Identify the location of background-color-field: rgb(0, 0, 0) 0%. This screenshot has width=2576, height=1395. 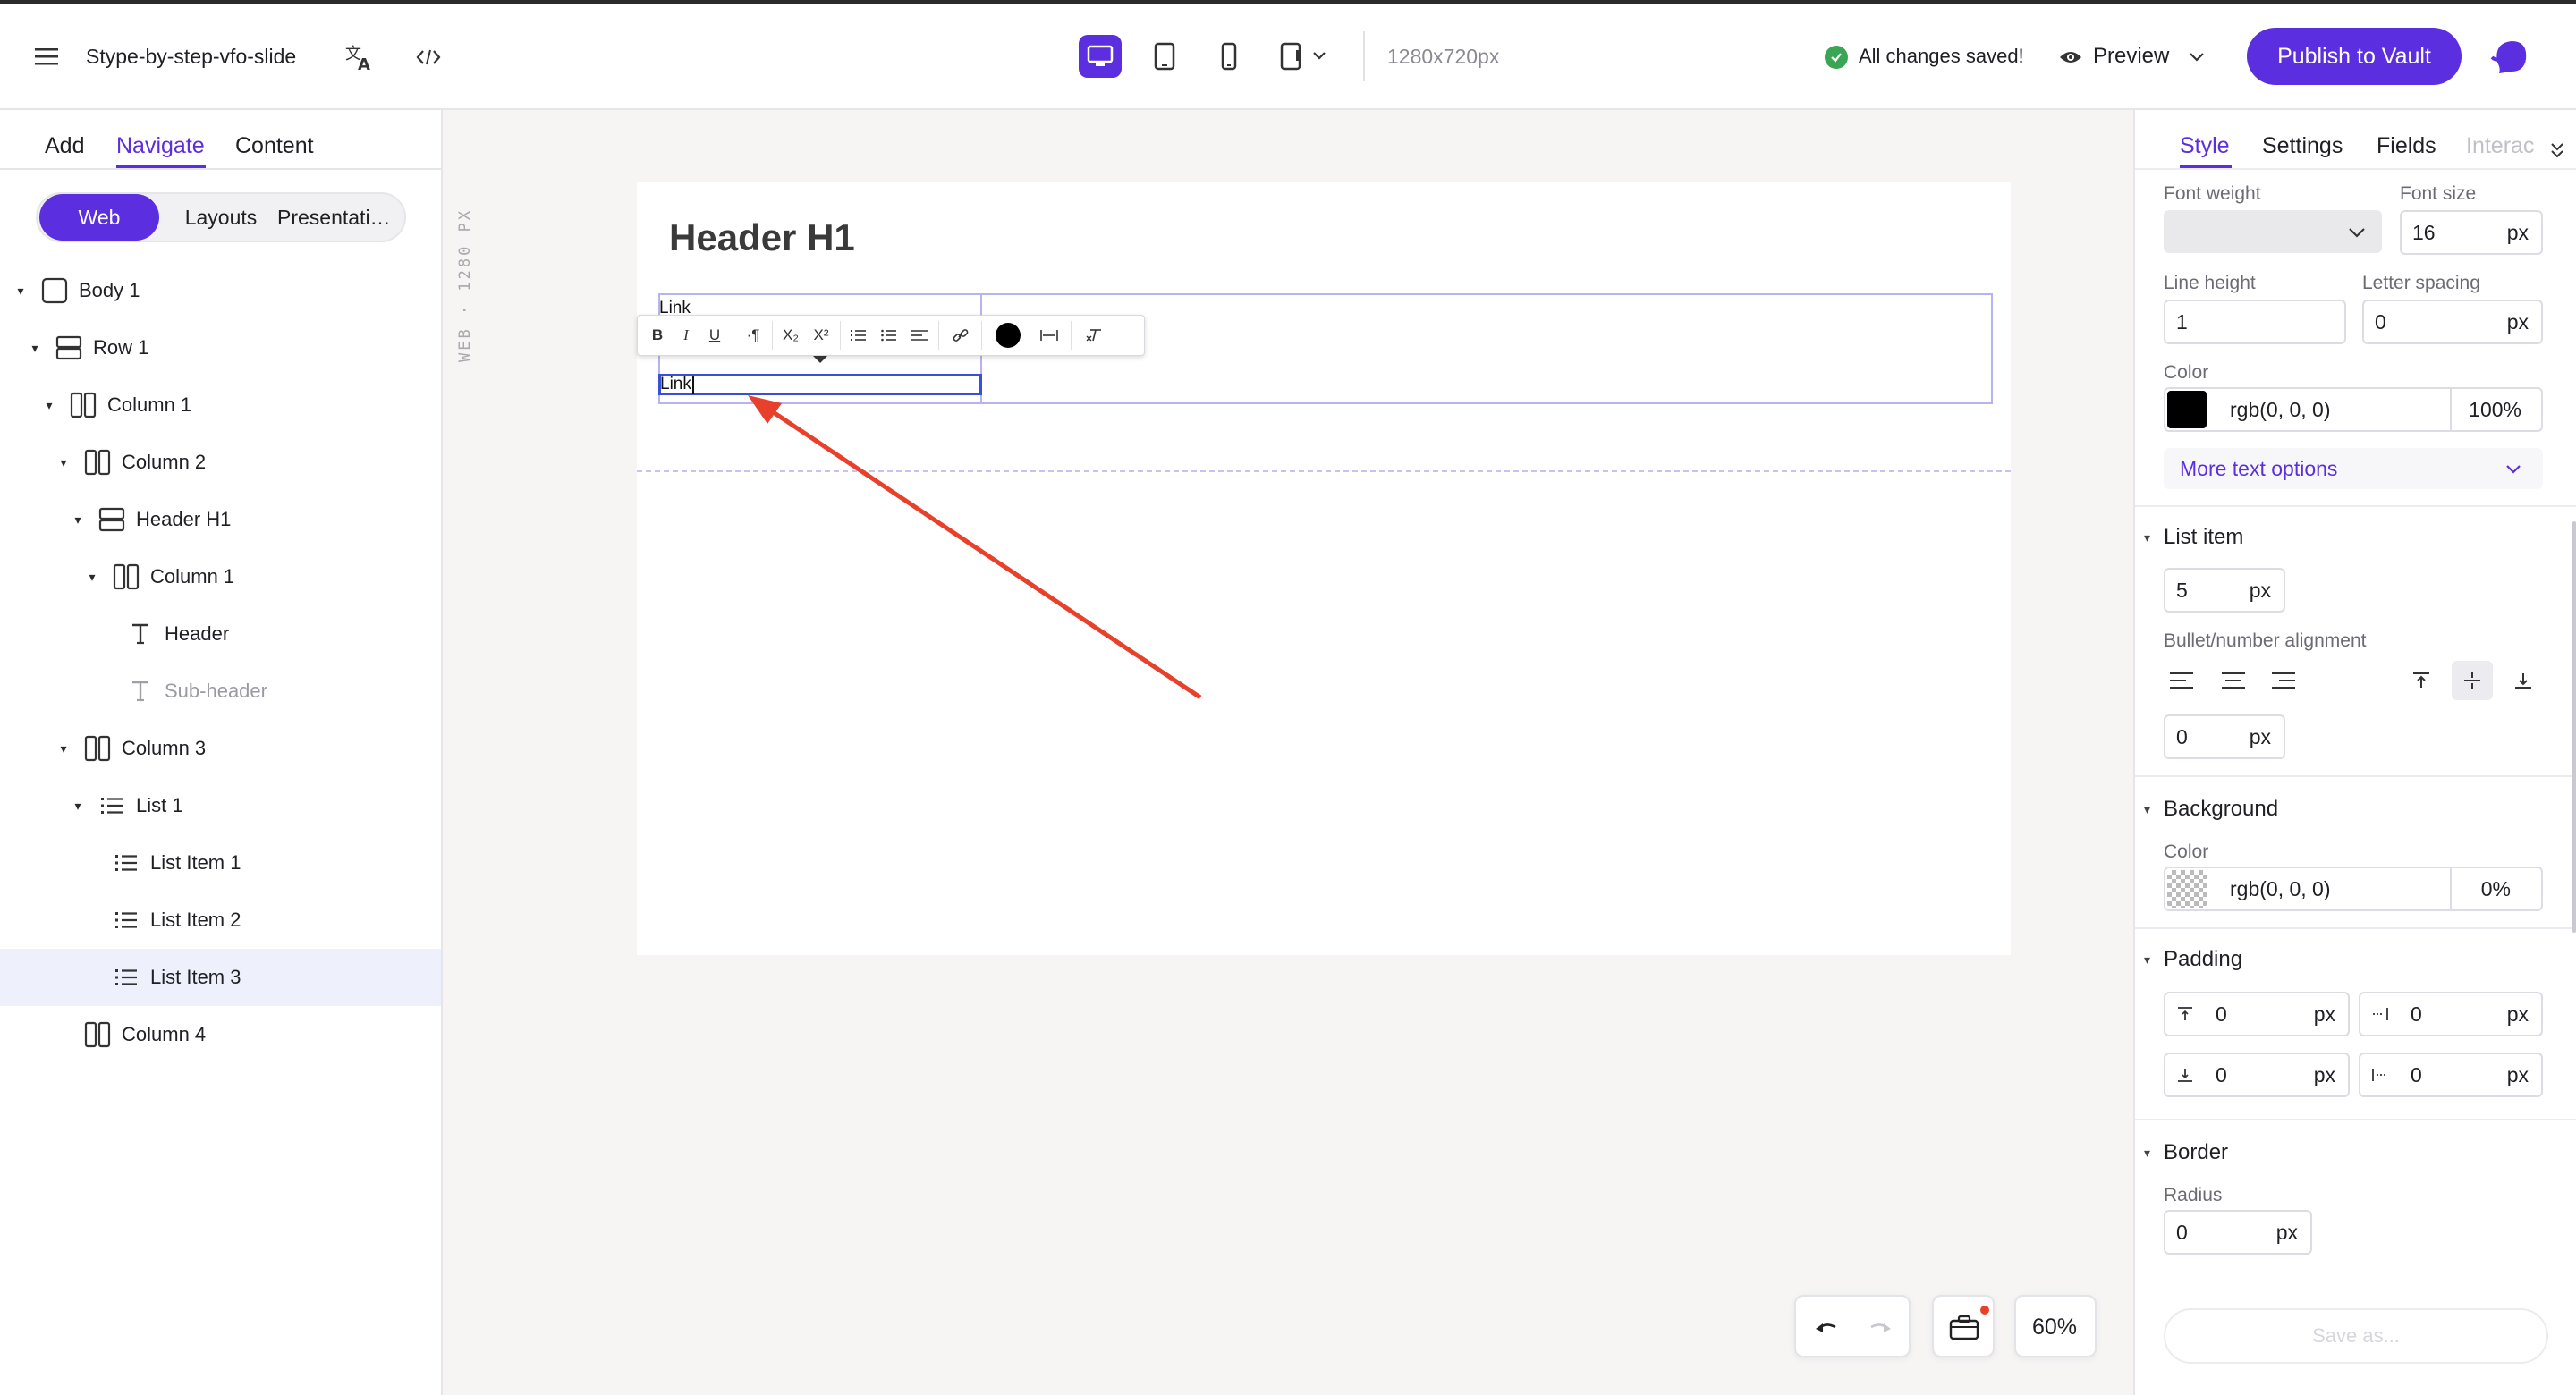
(2353, 889).